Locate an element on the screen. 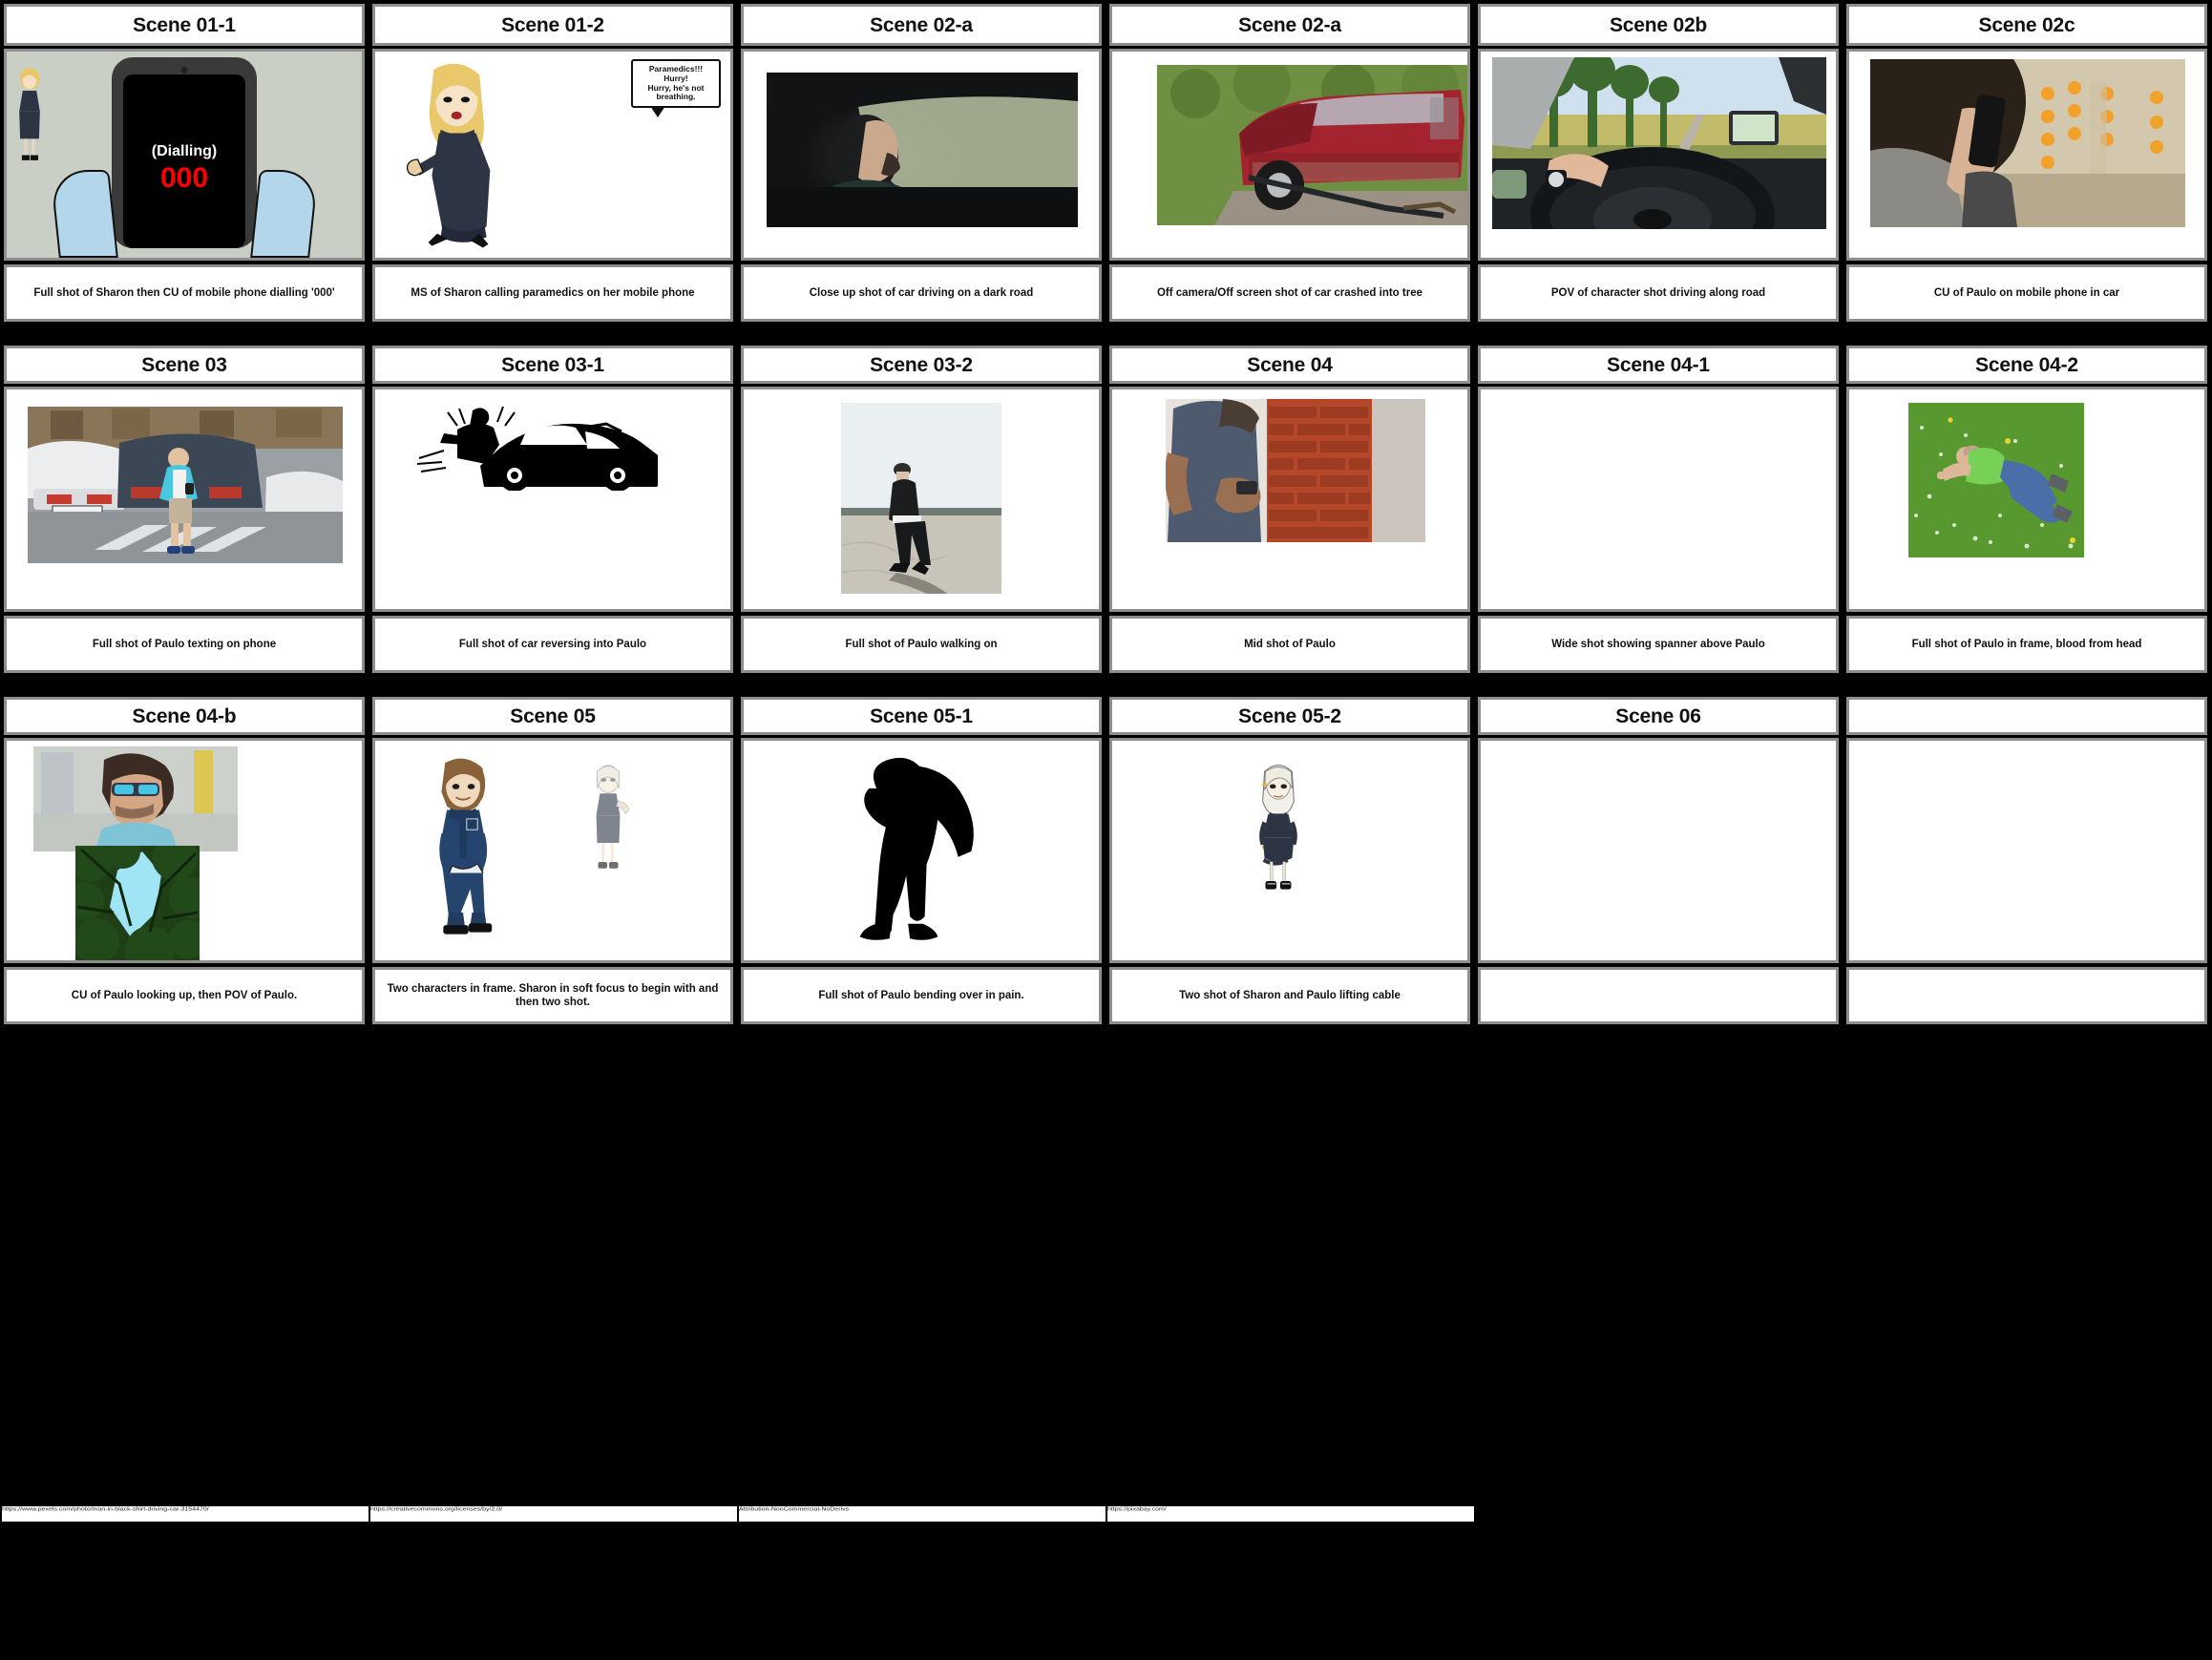 The height and width of the screenshot is (1660, 2212). art-sharon-dialling-phone: (Dialling) 000 is located at coordinates (185, 155).